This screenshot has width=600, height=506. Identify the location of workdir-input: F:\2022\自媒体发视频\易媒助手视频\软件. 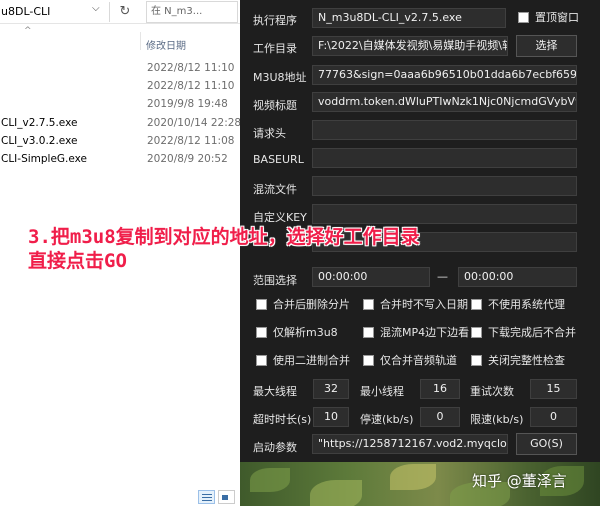
(410, 46).